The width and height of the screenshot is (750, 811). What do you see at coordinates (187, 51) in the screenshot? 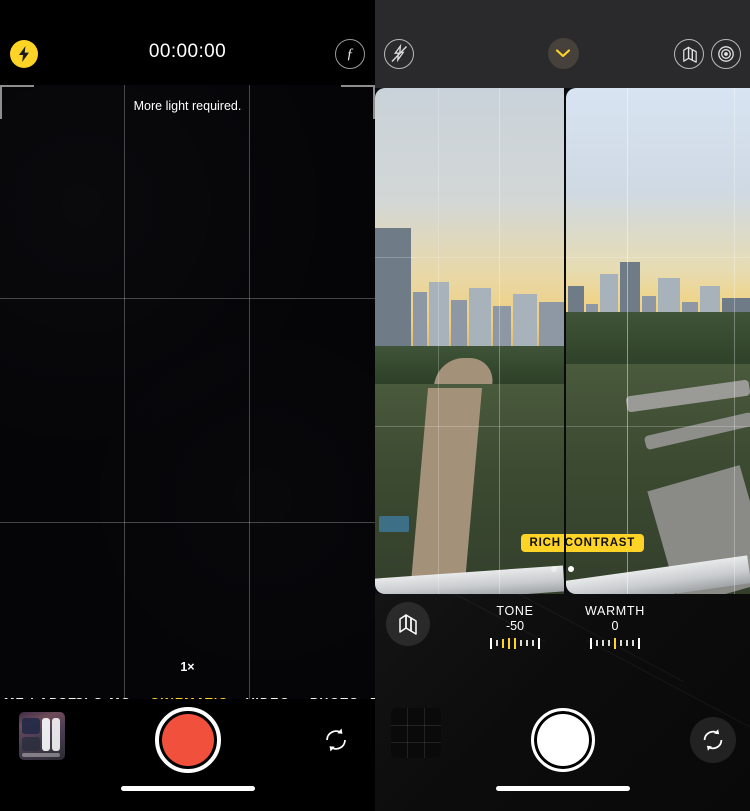
I see `recording-timer: 00:00:00` at bounding box center [187, 51].